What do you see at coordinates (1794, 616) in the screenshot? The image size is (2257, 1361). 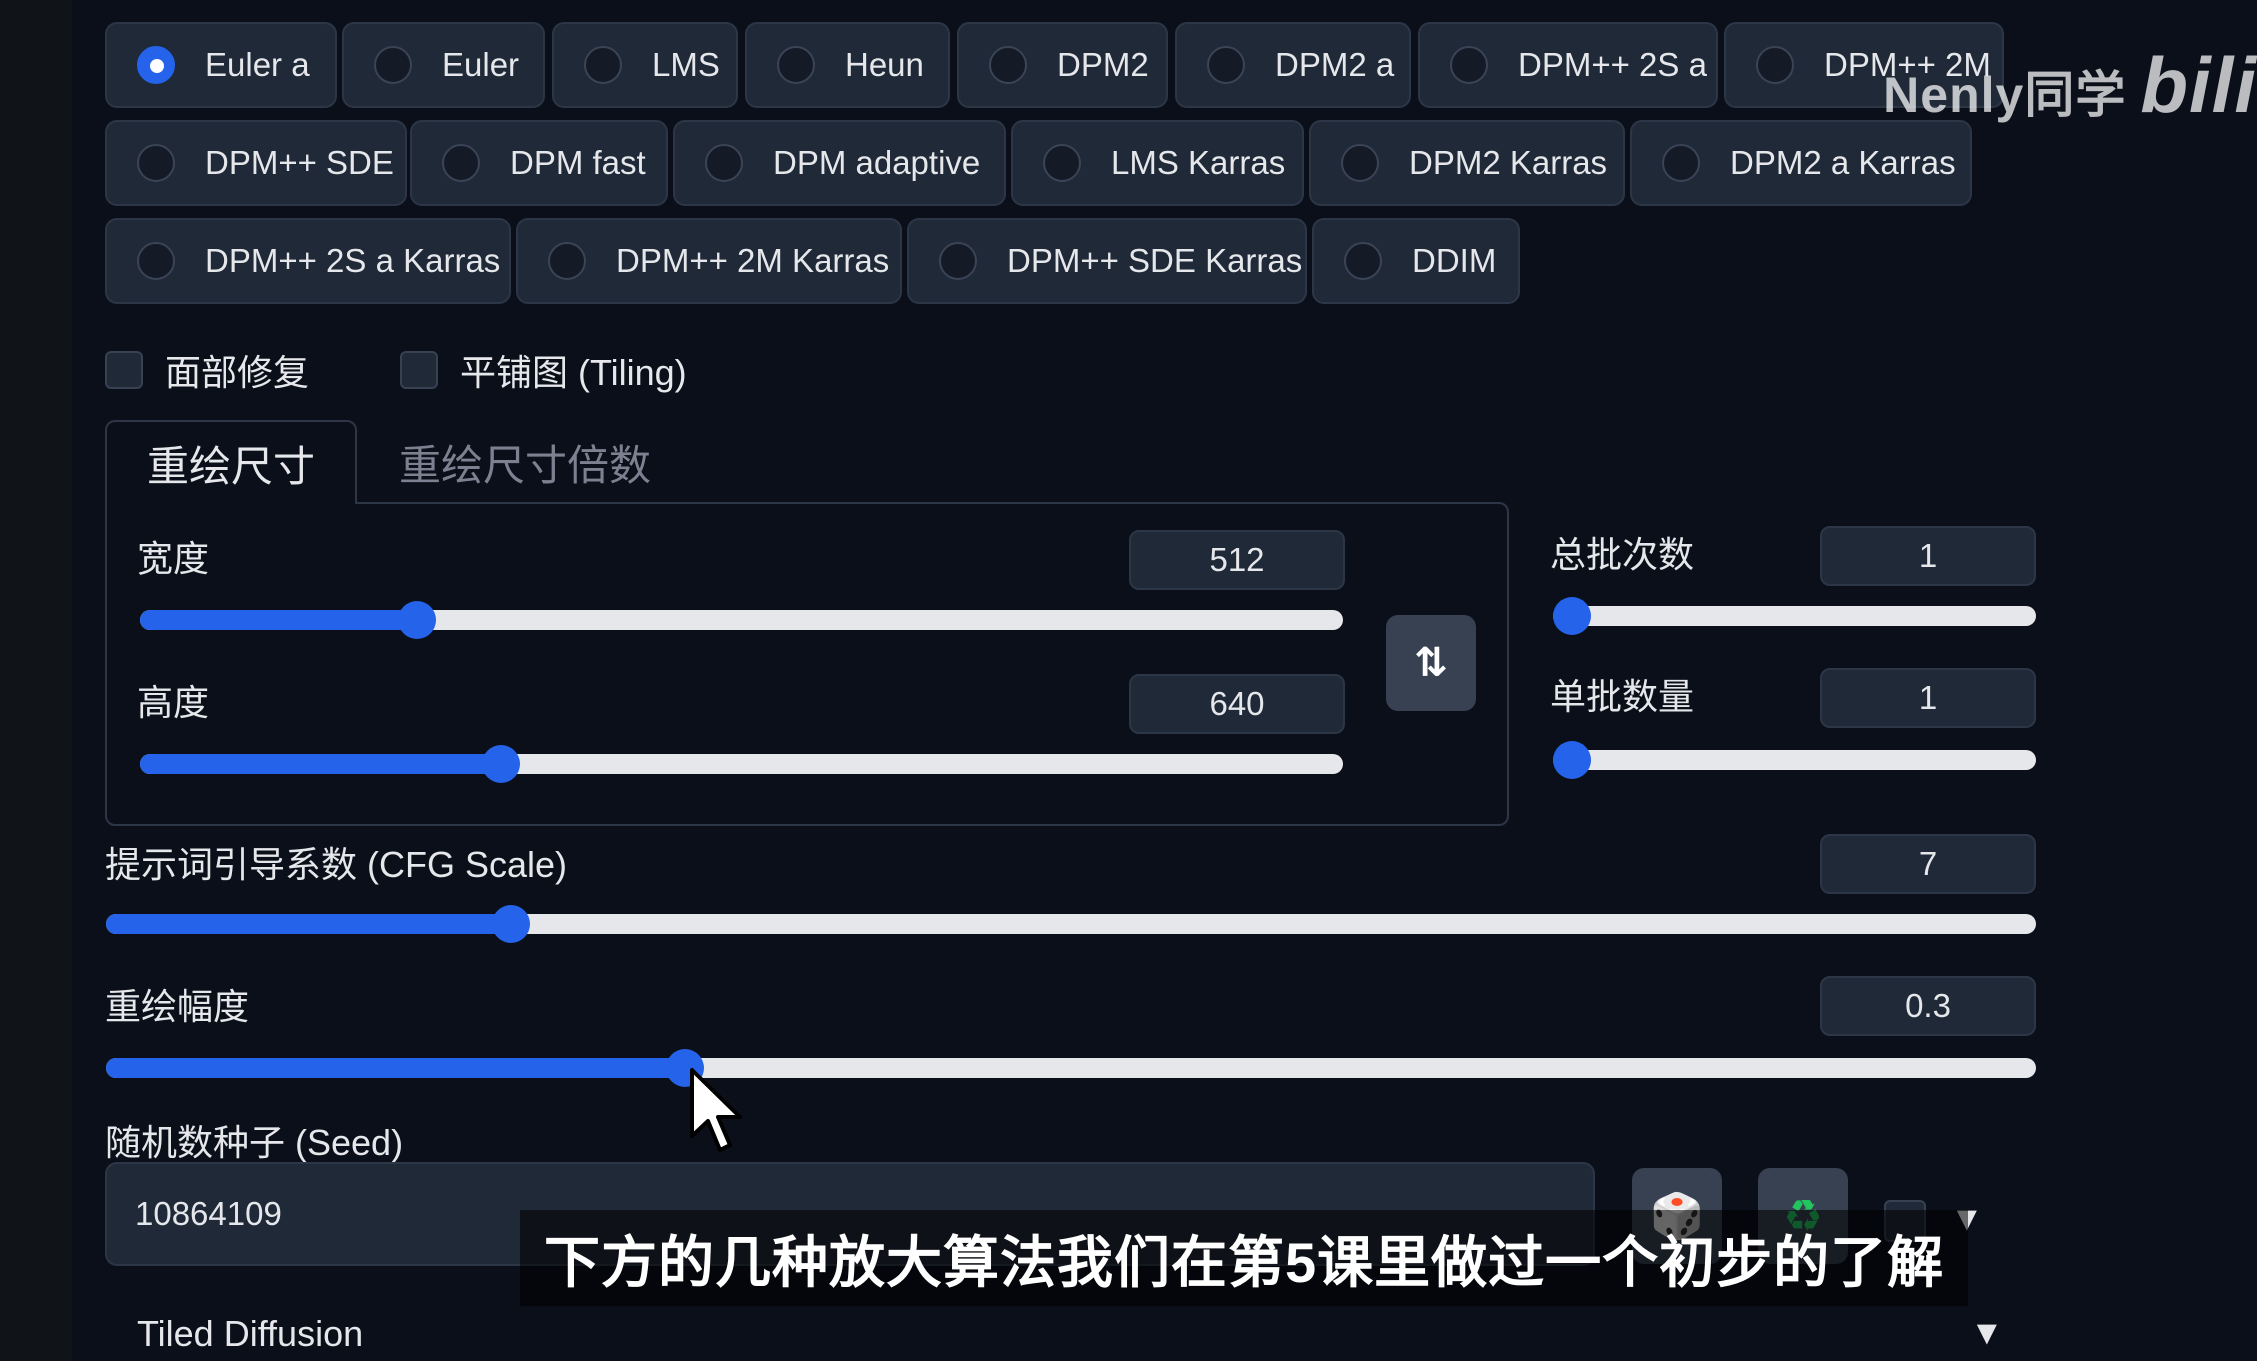 I see `batch-count-slider` at bounding box center [1794, 616].